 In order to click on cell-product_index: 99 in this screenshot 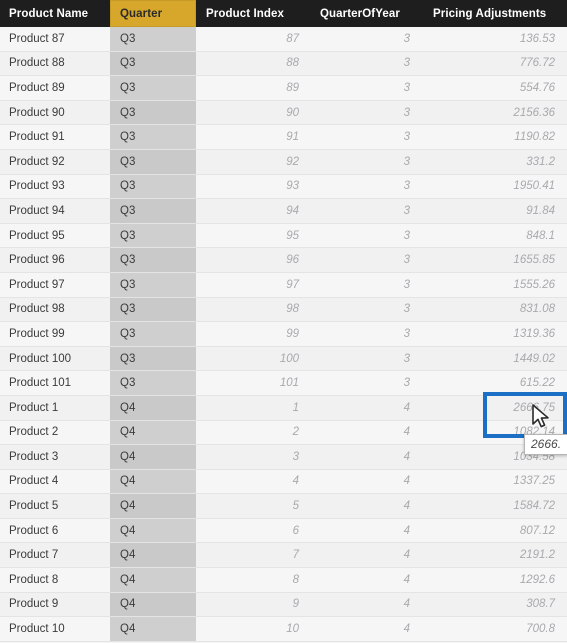, I will do `click(253, 334)`.